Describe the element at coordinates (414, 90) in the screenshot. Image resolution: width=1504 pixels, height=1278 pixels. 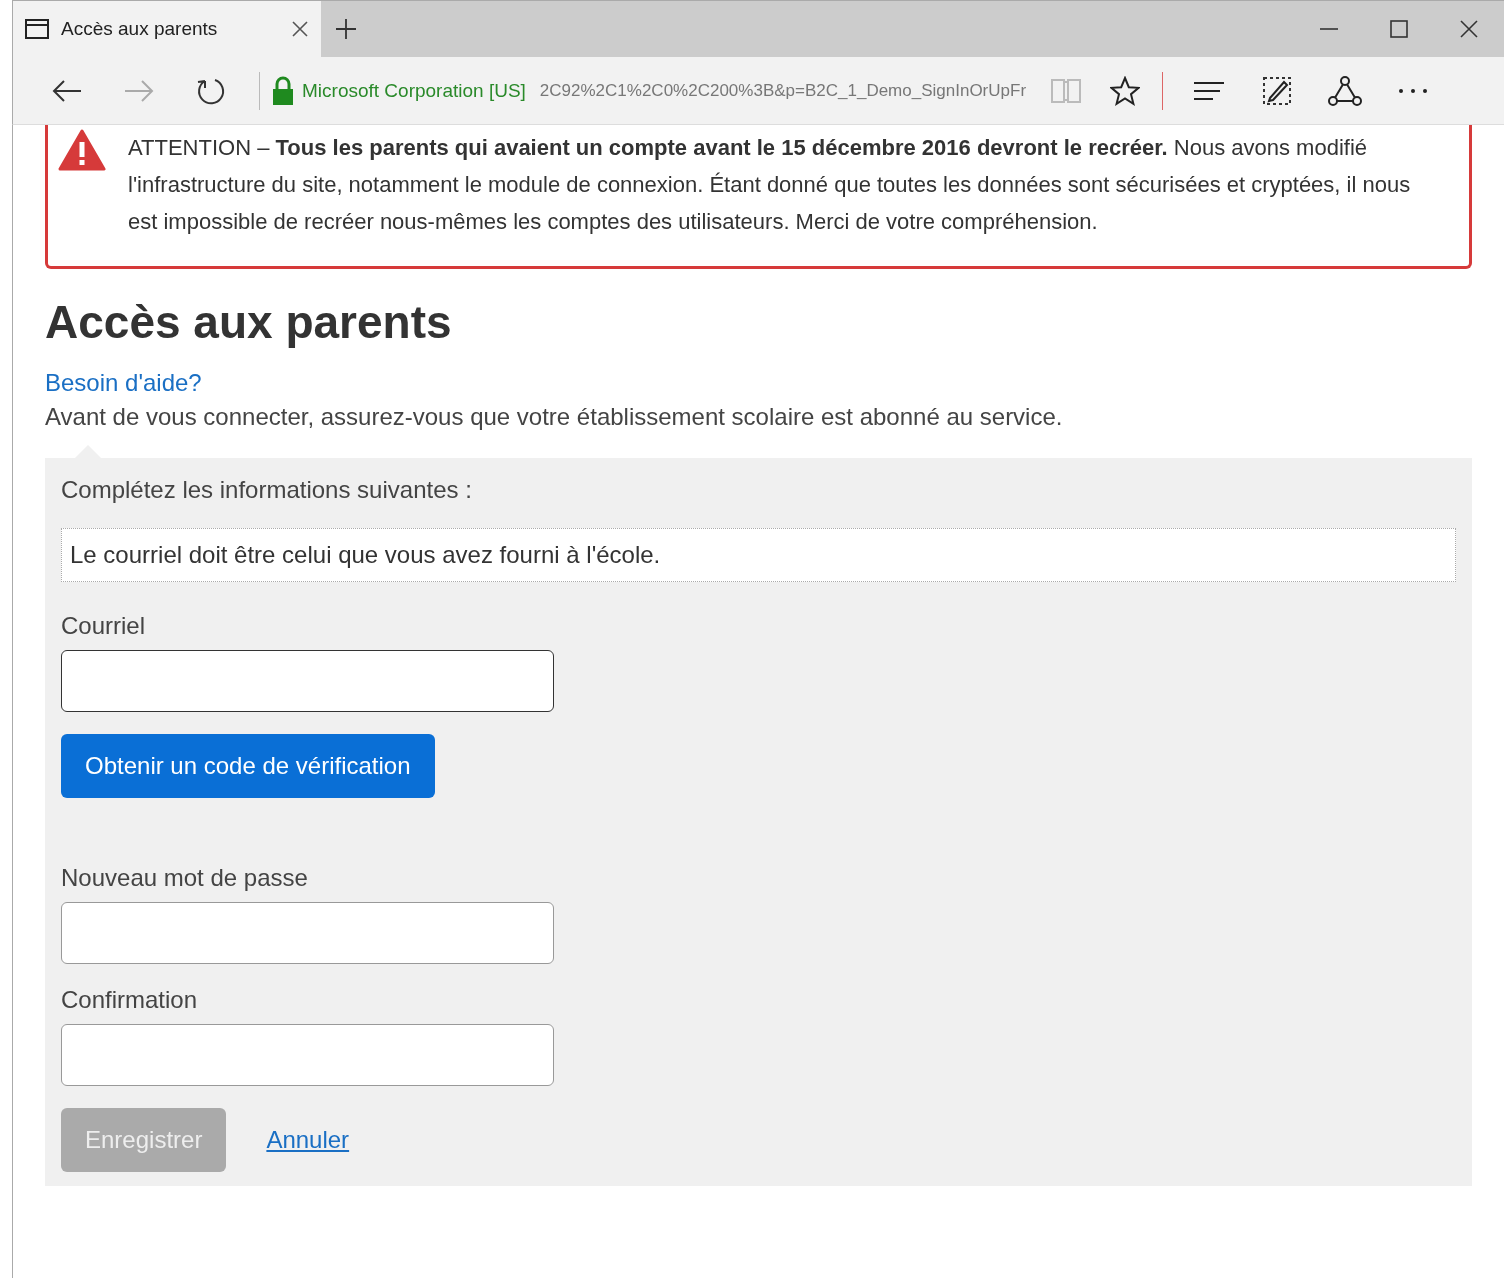
I see `site-identity: Microsoft Corporation [US]` at that location.